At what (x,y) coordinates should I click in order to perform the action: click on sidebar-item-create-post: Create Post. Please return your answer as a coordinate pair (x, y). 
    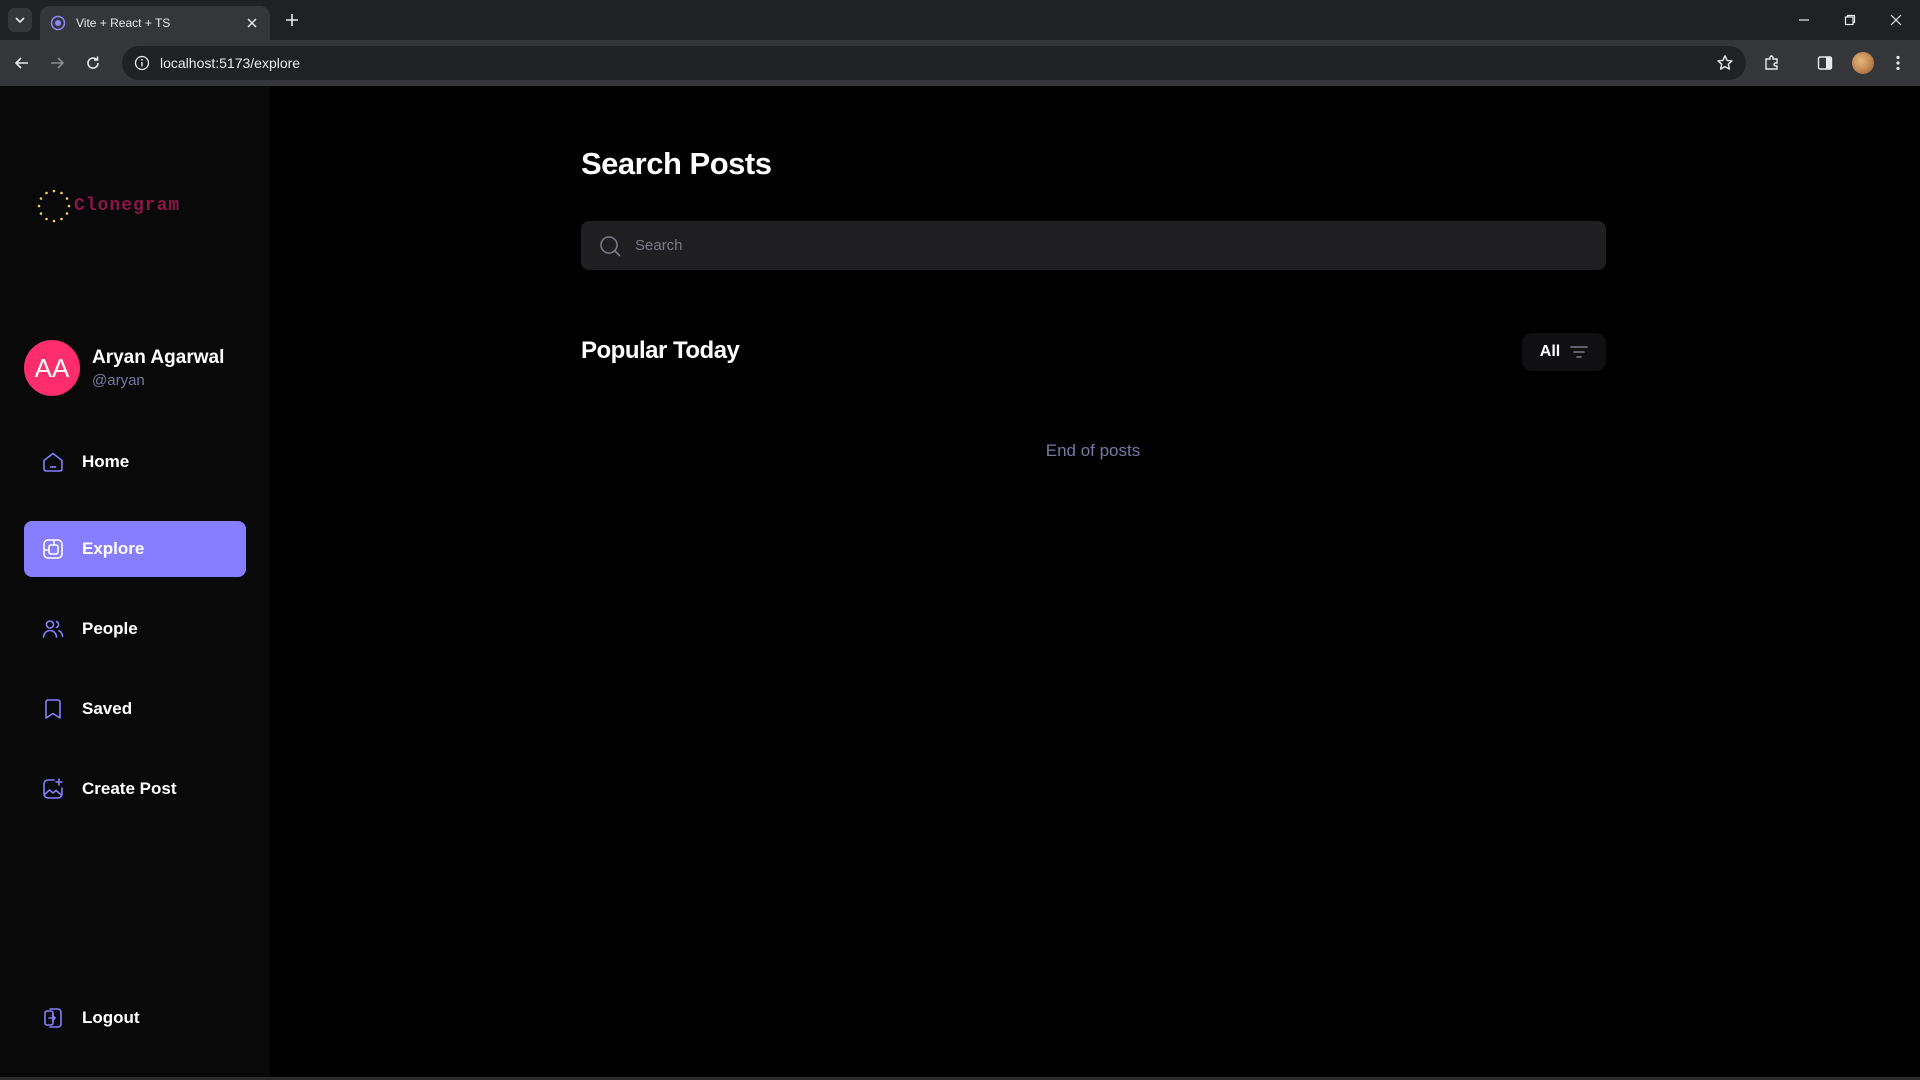
    Looking at the image, I should click on (135, 789).